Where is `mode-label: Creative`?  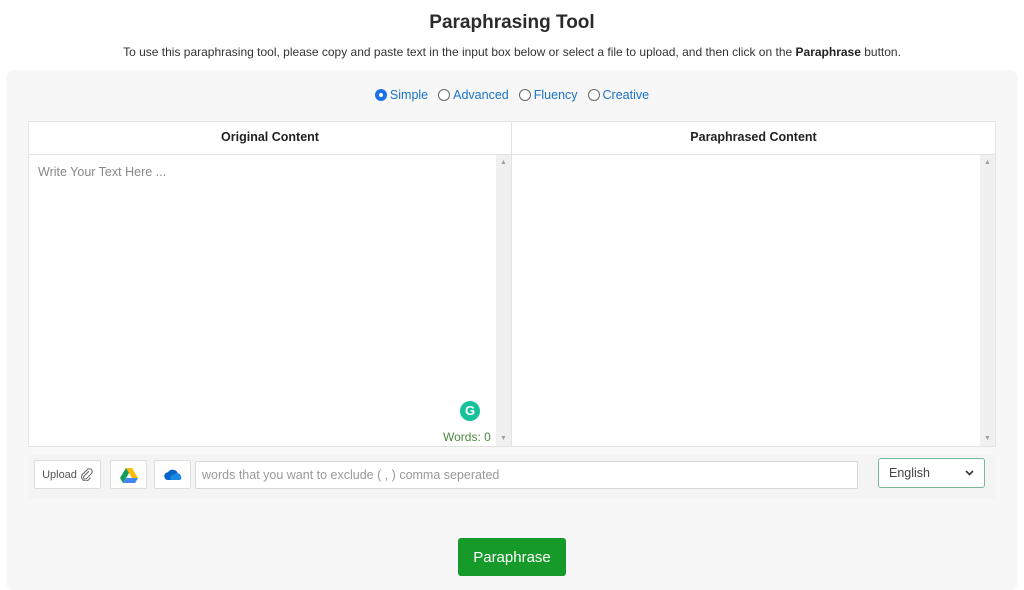 mode-label: Creative is located at coordinates (626, 95).